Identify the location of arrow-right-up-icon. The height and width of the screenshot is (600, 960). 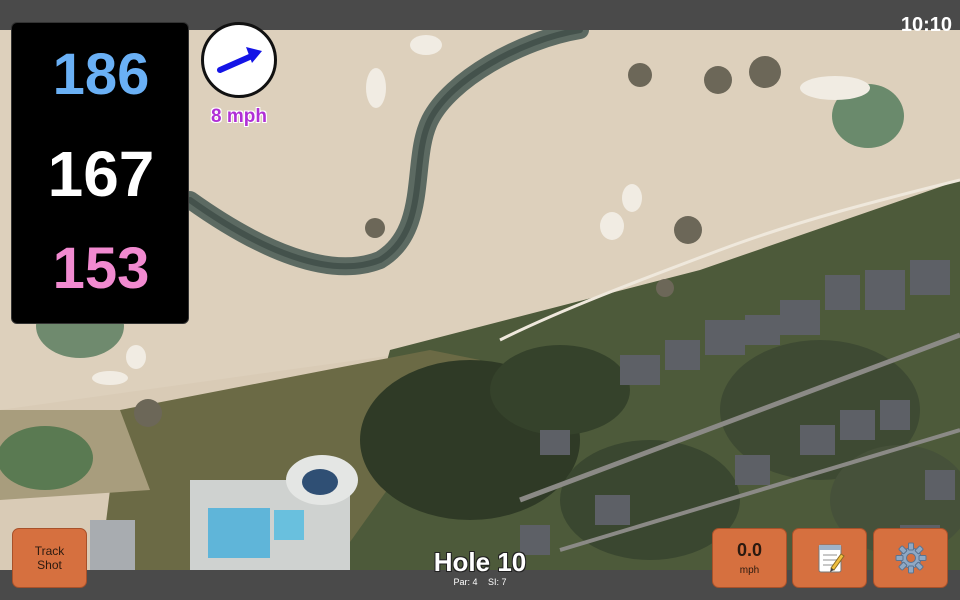
(239, 60).